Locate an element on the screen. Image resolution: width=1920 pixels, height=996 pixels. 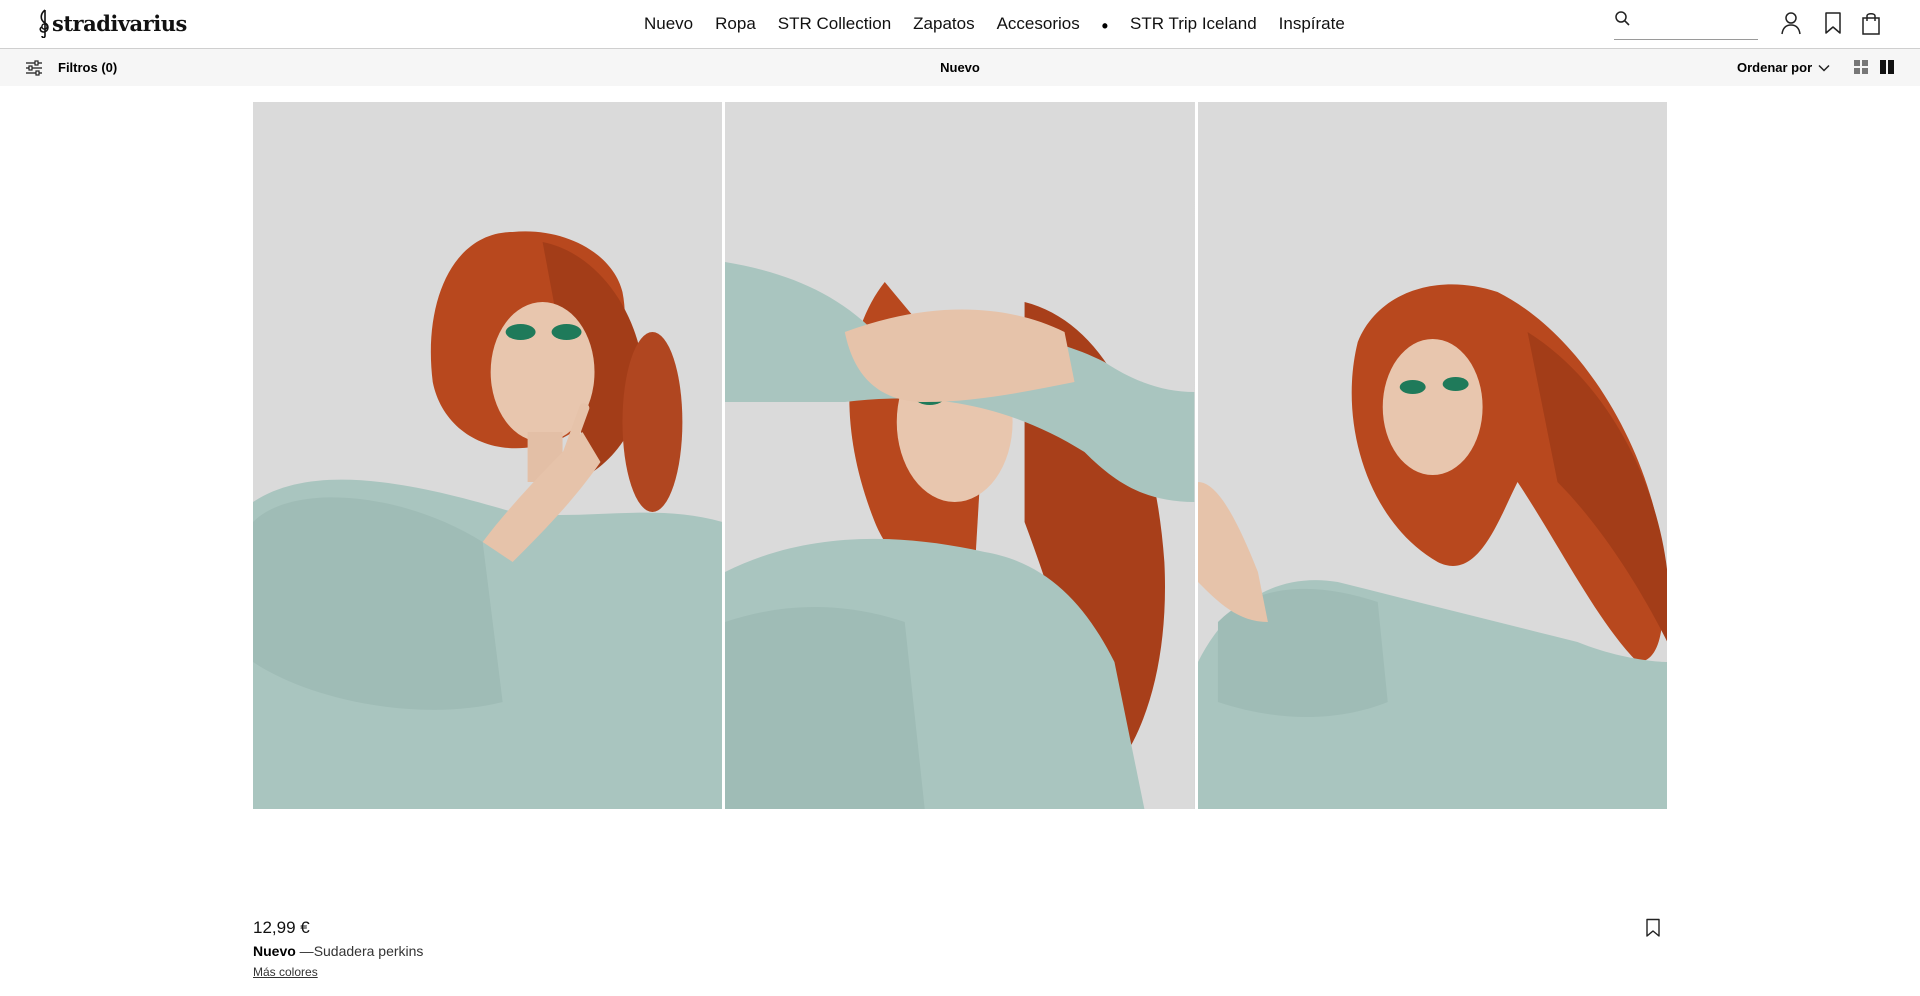
filters-button: Filtros (0) is located at coordinates (71, 67).